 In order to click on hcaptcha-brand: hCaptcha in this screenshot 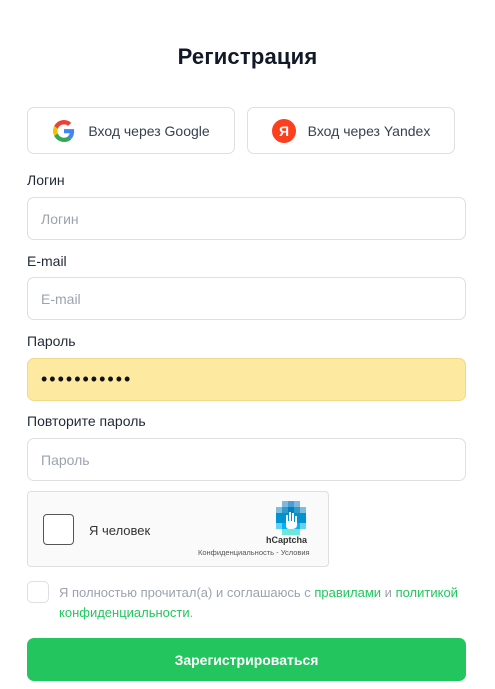, I will do `click(287, 540)`.